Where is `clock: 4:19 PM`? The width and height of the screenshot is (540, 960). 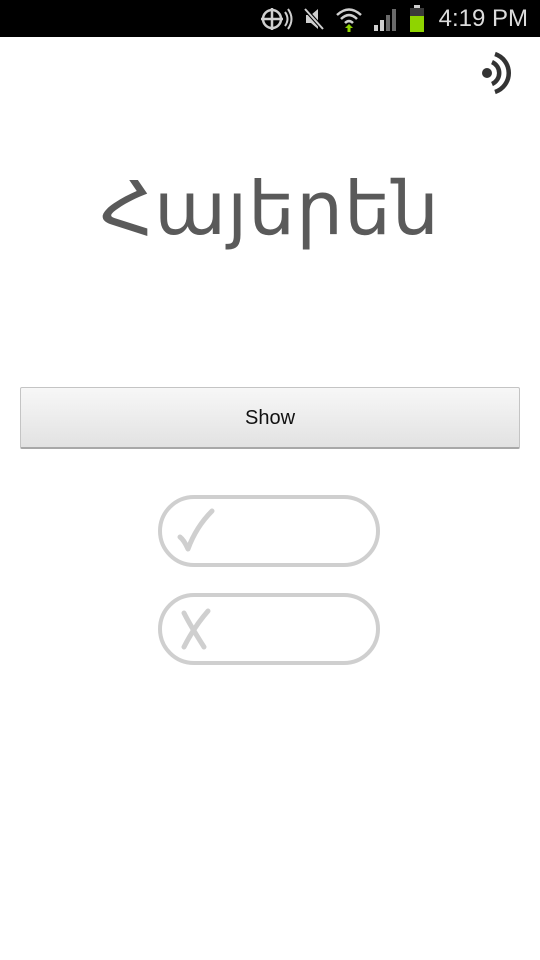 clock: 4:19 PM is located at coordinates (483, 18).